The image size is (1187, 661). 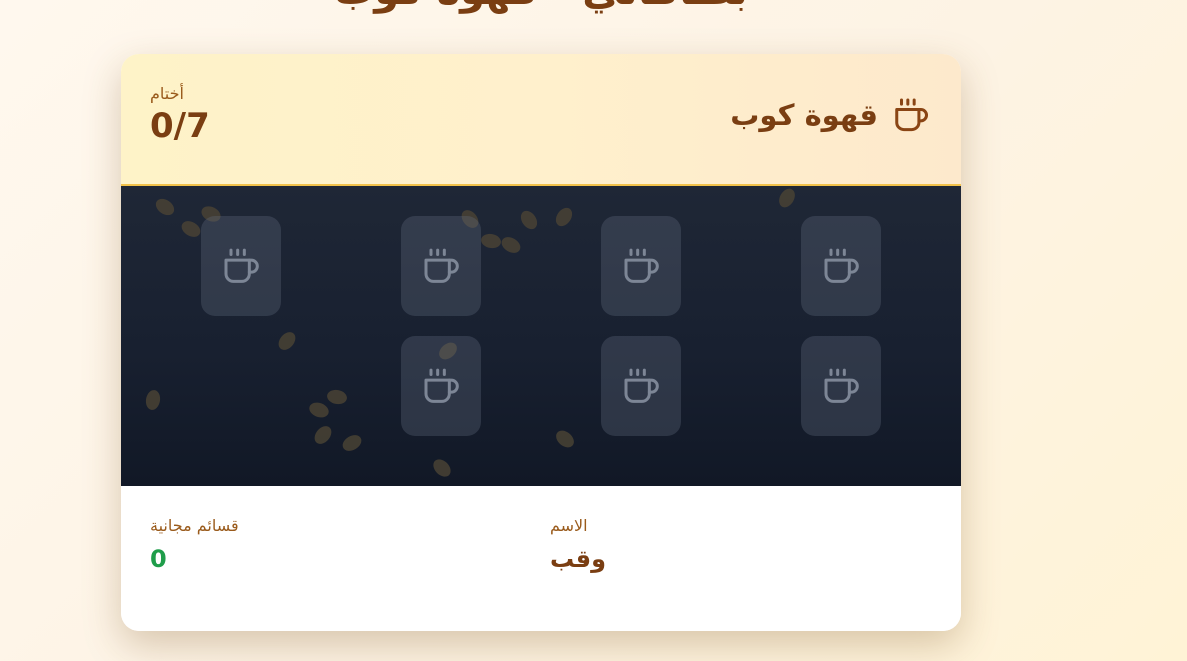 I want to click on name-label: الاسم, so click(x=569, y=525).